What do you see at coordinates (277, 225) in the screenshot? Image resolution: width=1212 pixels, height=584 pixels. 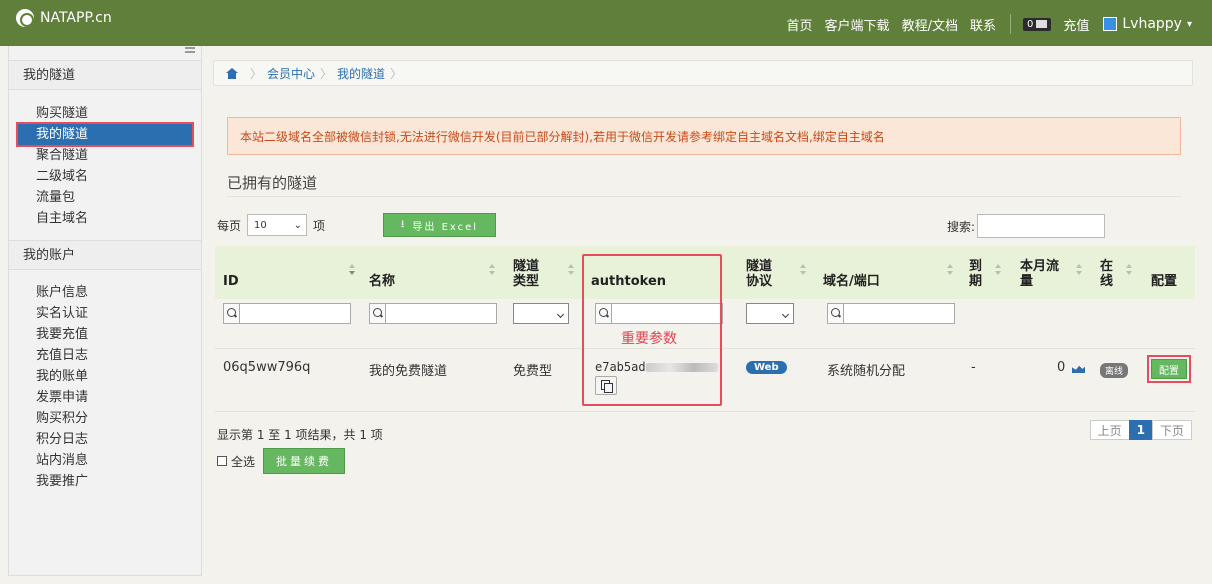 I see `per-page-select: 10 ⌄` at bounding box center [277, 225].